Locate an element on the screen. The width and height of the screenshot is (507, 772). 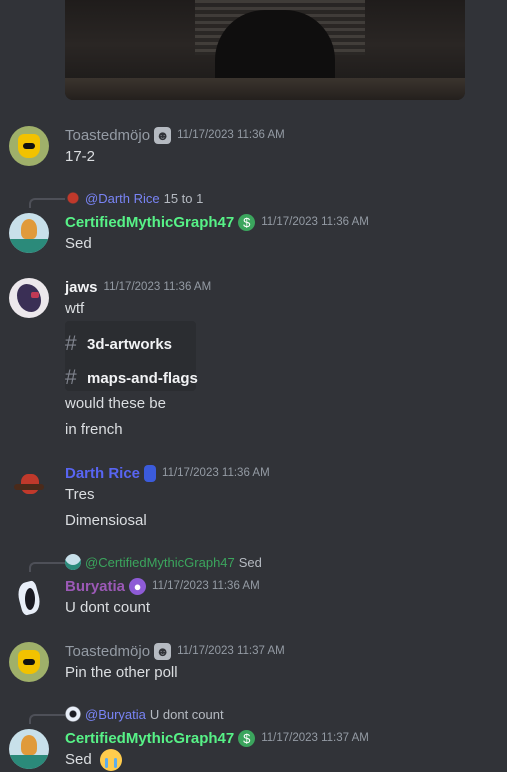
reply-text: U dont count is located at coordinates (186, 714).